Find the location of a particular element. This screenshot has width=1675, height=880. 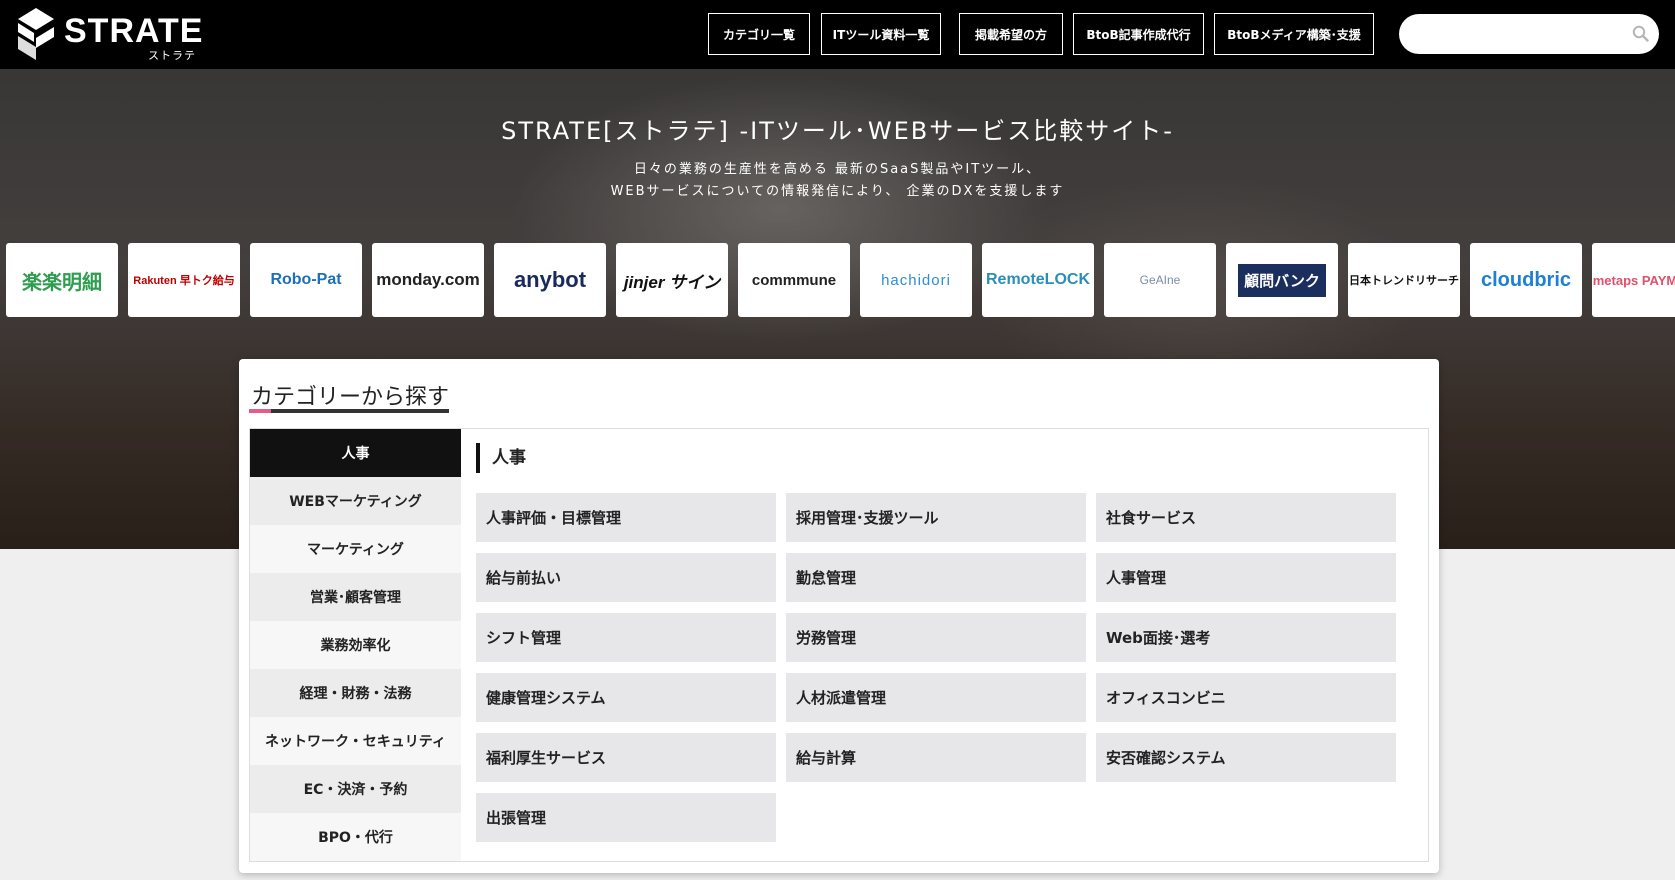

logo-label: hachidori is located at coordinates (916, 280).